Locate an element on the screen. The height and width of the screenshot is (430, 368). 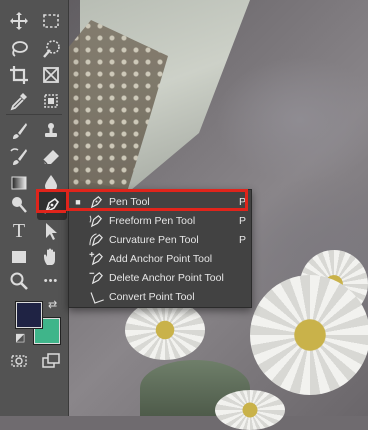
menu-item-curvature-pen-tool: Curvature Pen Tool P is located at coordinates (160, 239).